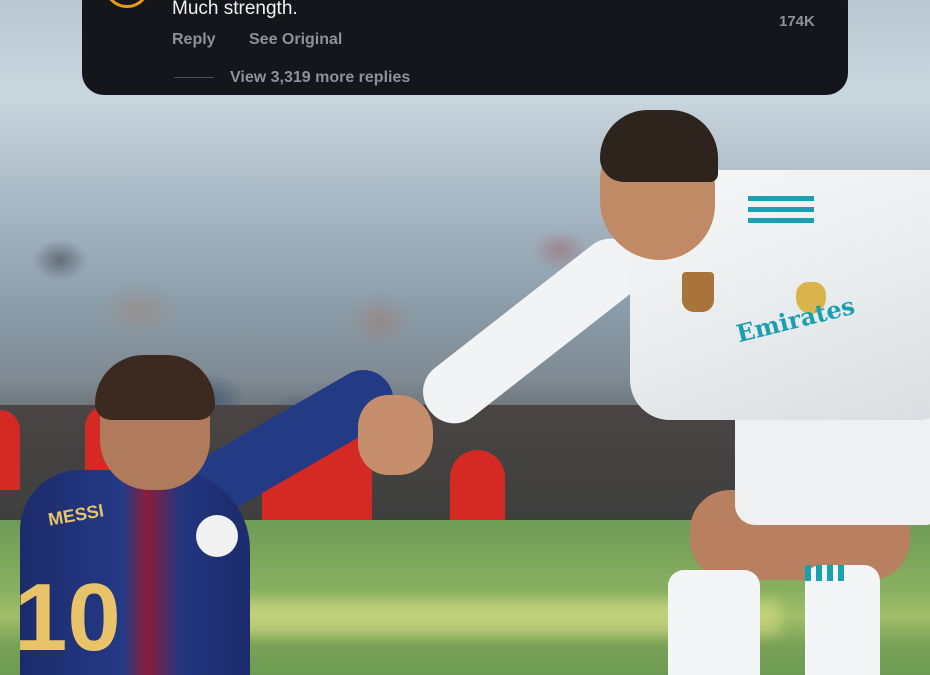 Image resolution: width=930 pixels, height=675 pixels. What do you see at coordinates (67, 617) in the screenshot?
I see `jersey-number: 10` at bounding box center [67, 617].